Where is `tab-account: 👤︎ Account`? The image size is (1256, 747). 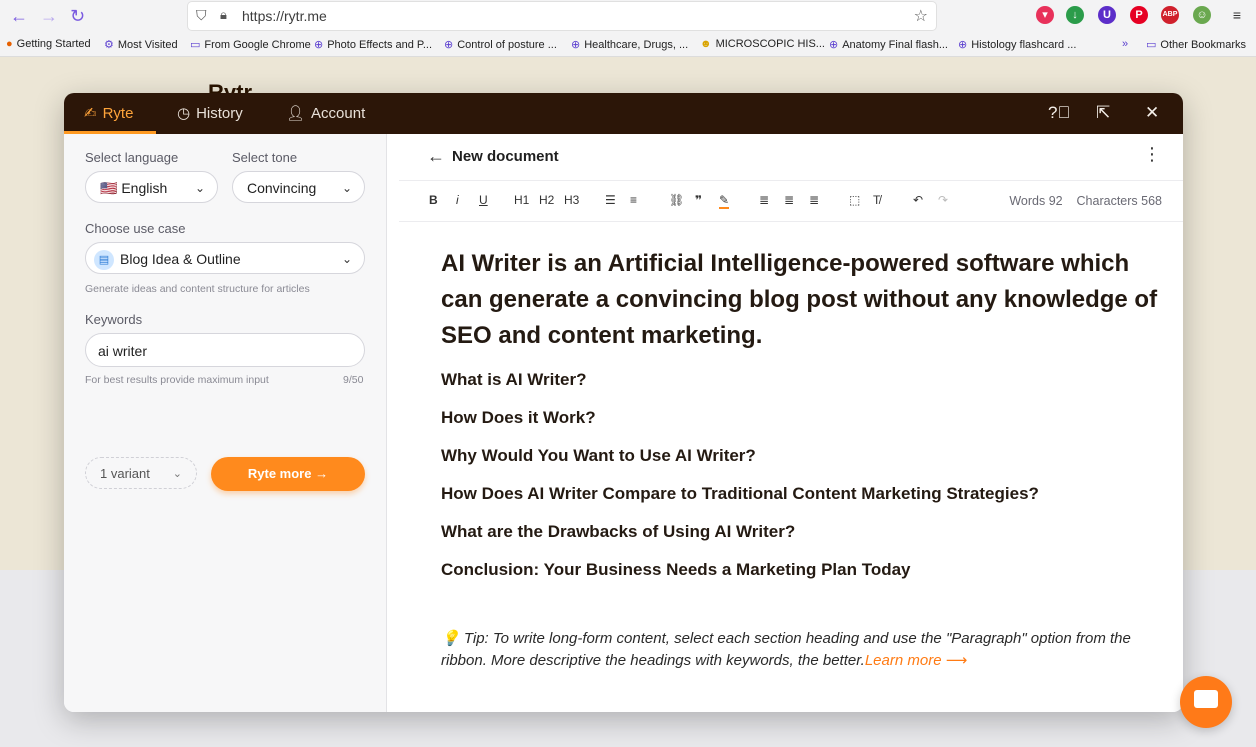
tab-account: 👤︎ Account is located at coordinates (325, 113).